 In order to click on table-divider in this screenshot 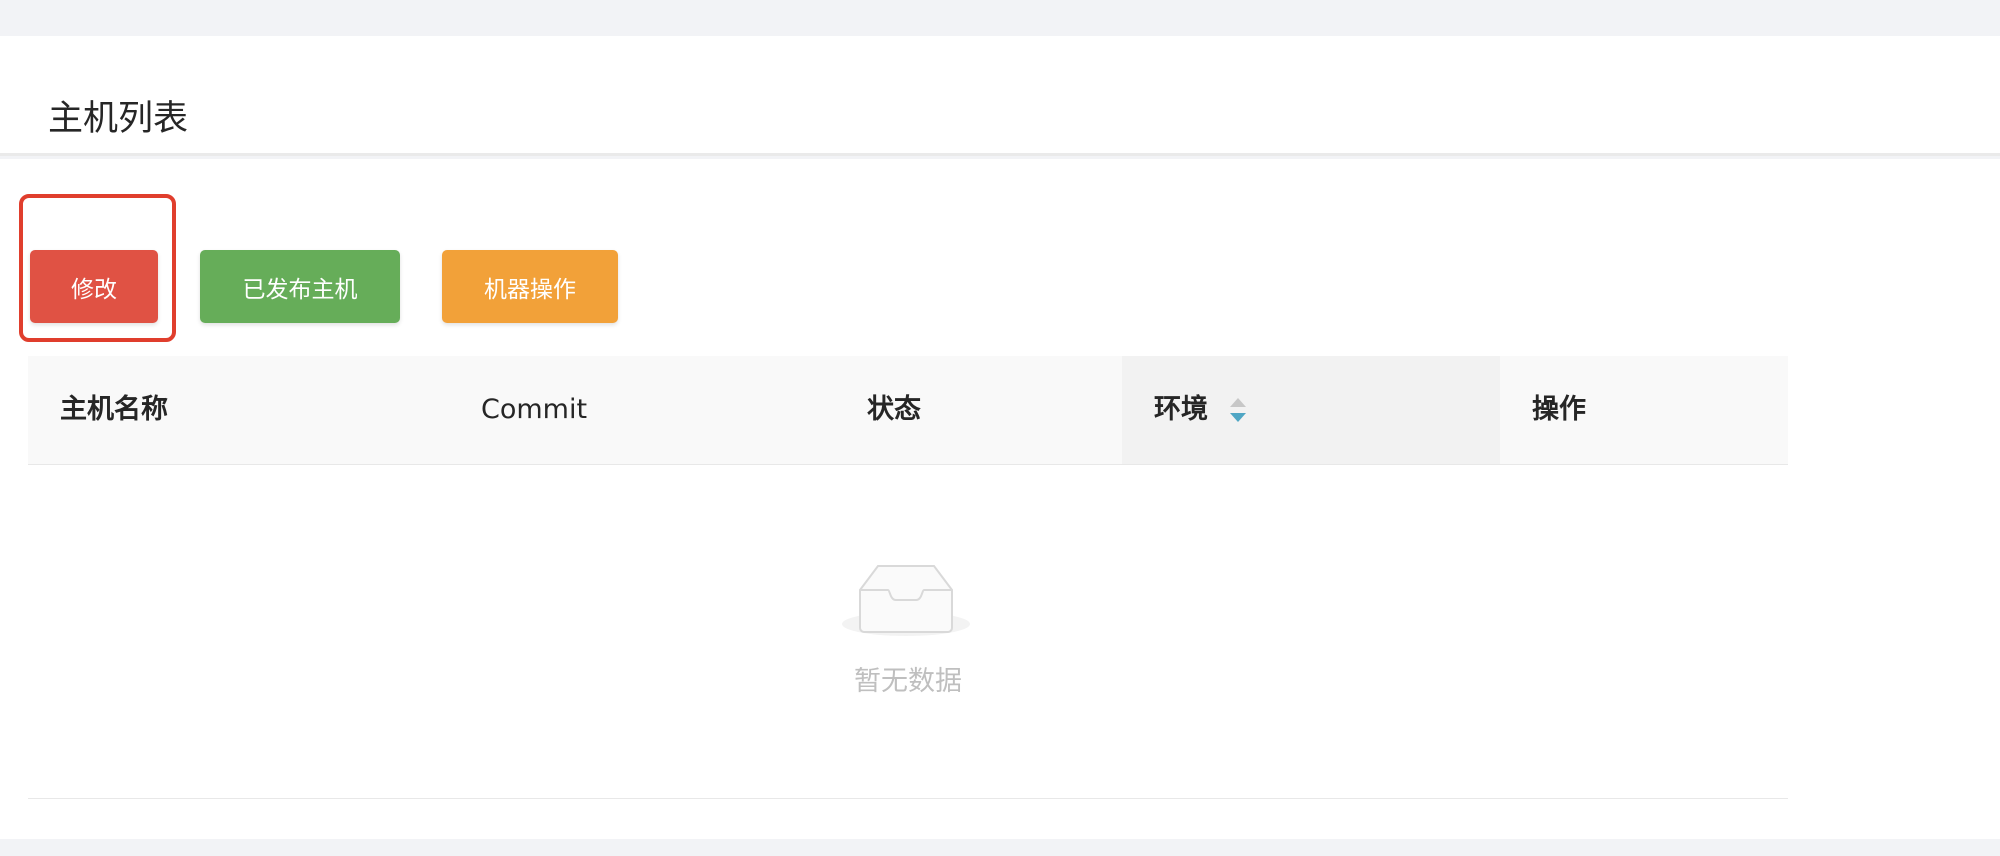, I will do `click(908, 798)`.